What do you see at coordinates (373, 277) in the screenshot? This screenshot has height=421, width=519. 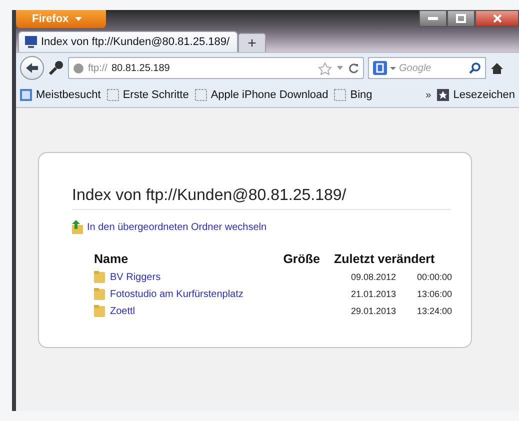 I see `date-cell-text: 09.08.2012` at bounding box center [373, 277].